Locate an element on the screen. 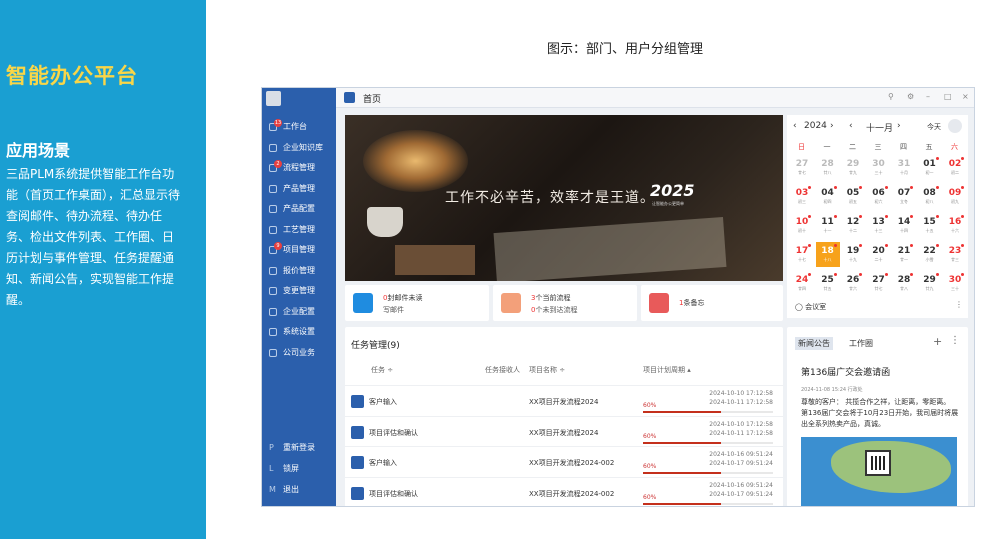  home-icon is located at coordinates (349, 97).